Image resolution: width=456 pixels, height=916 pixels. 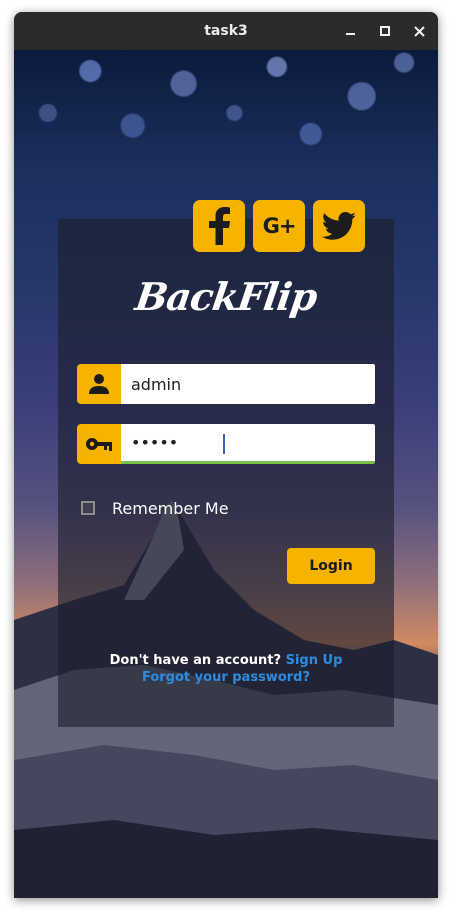 I want to click on maximize-icon, so click(x=385, y=31).